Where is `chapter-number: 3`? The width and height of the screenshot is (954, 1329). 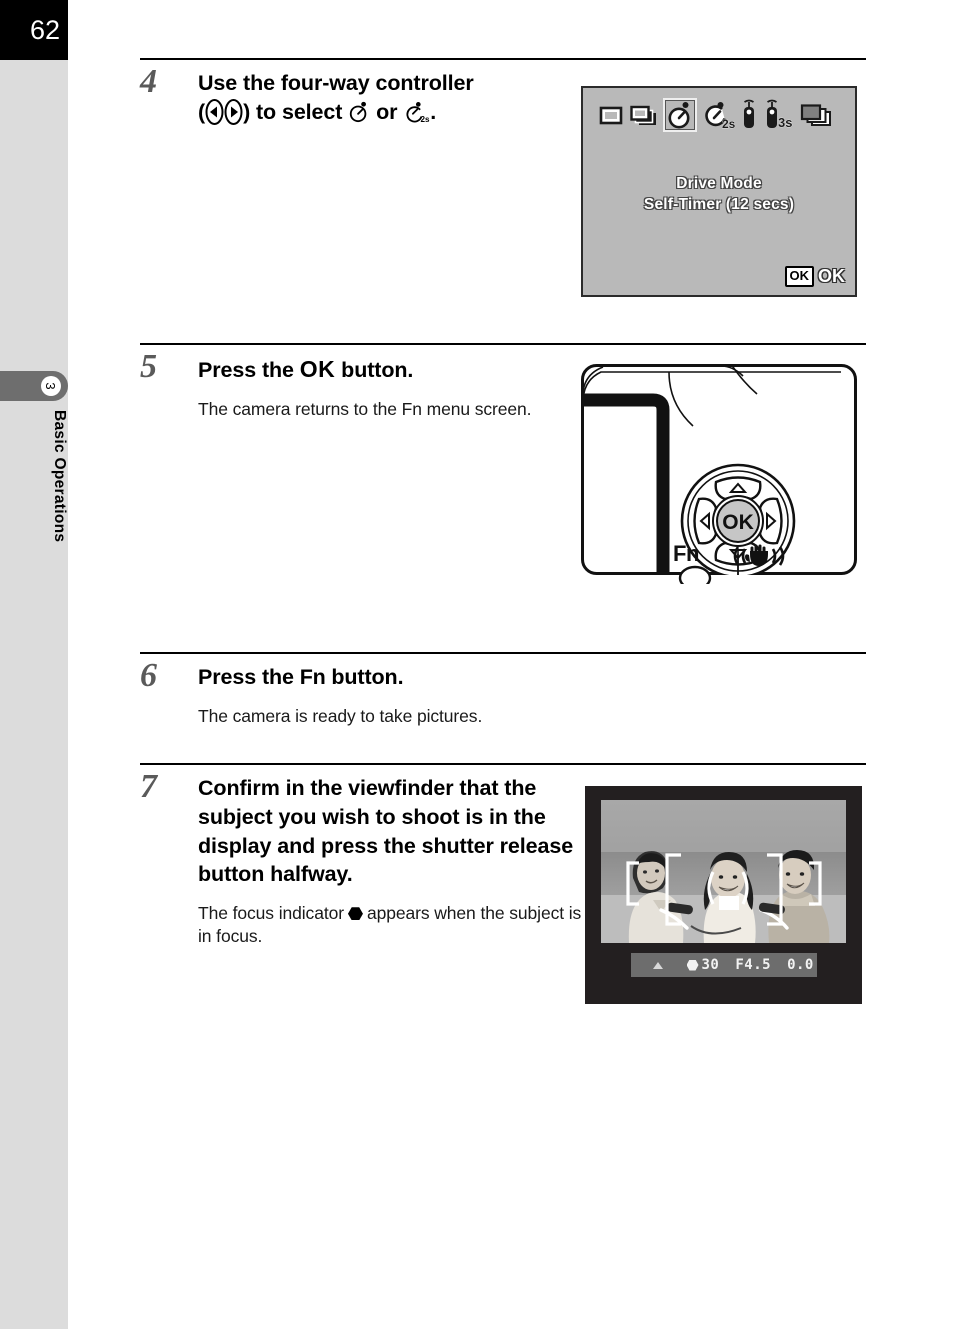 chapter-number: 3 is located at coordinates (51, 386).